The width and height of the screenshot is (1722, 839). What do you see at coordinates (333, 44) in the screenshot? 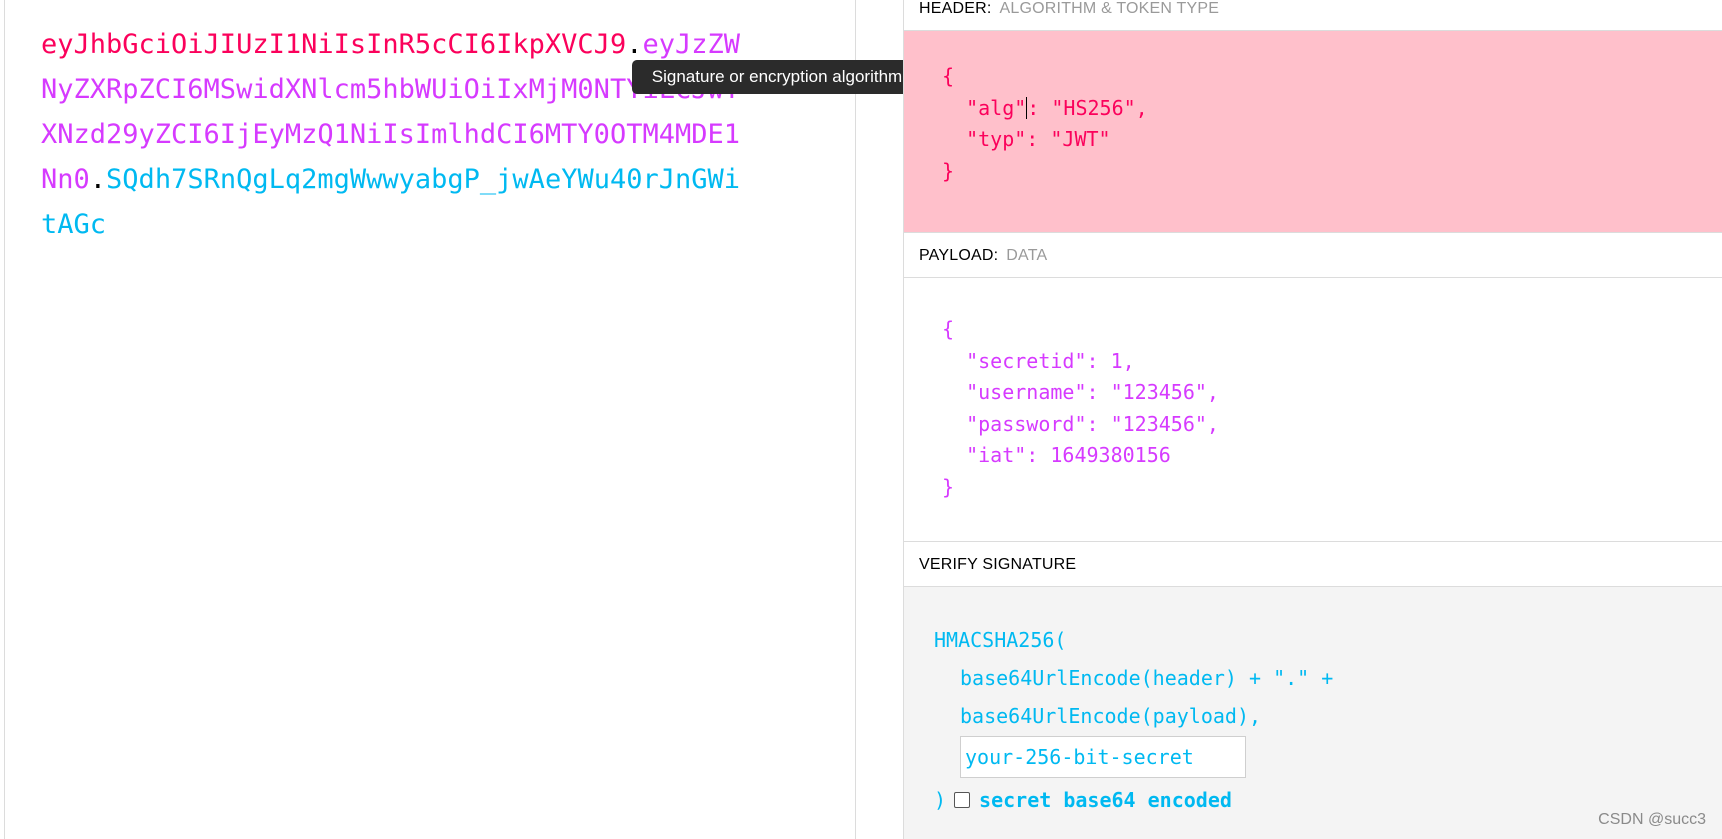
I see `token-header-part: eyJhbGciOiJIUzI1NiIsInR5cCI6IkpXVCJ9` at bounding box center [333, 44].